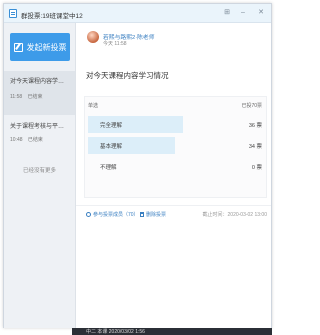 Image resolution: width=320 pixels, height=335 pixels. I want to click on participants-link: 参与投票成员（70）, so click(112, 214).